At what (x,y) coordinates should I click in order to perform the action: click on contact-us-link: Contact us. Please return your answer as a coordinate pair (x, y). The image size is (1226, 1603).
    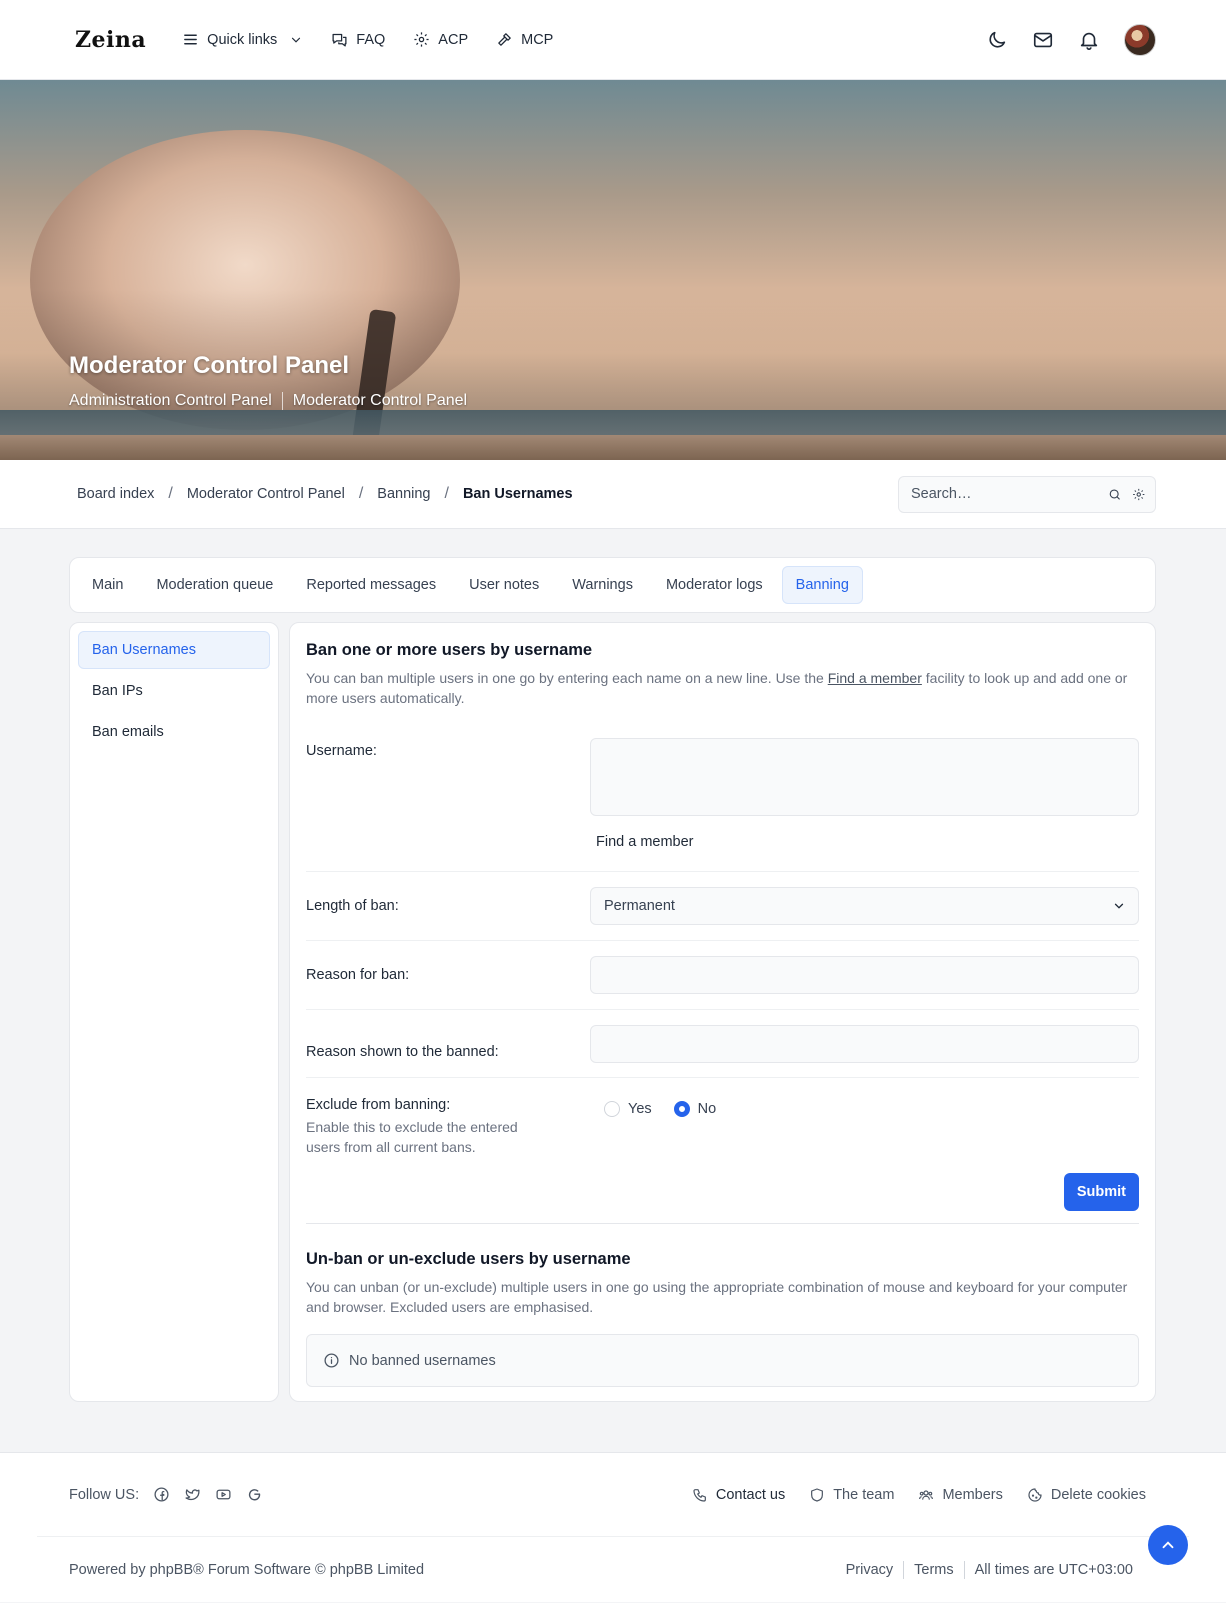
    Looking at the image, I should click on (738, 1495).